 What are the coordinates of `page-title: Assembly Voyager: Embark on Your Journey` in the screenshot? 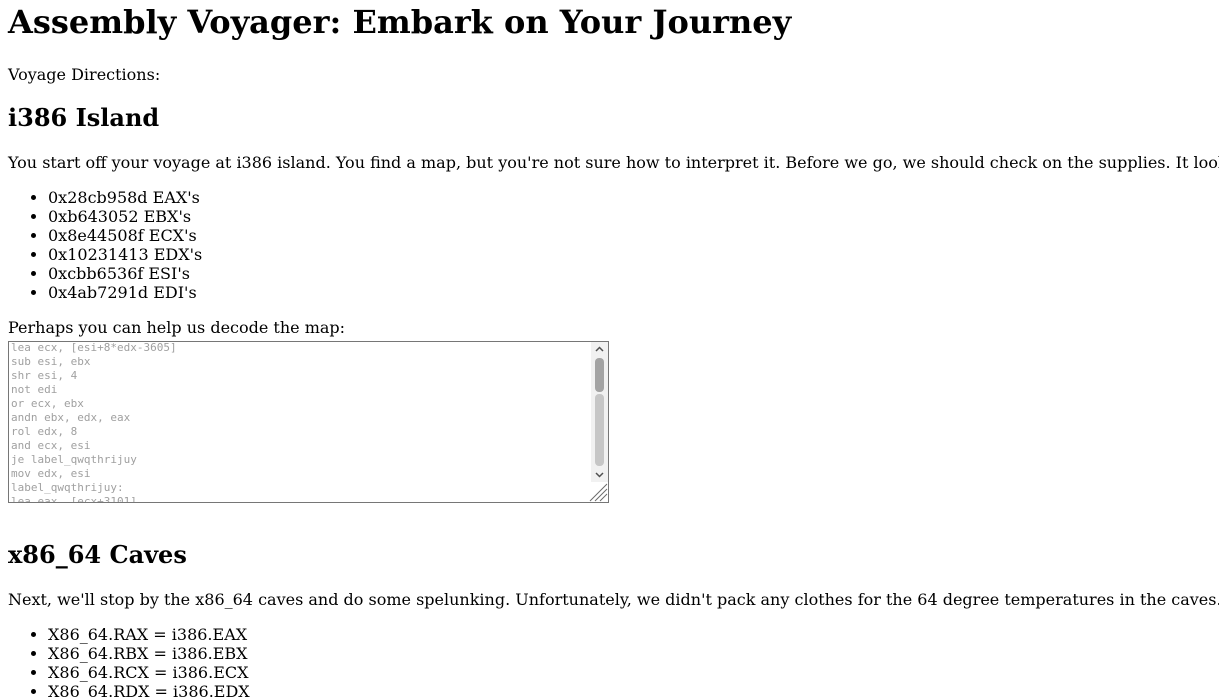 It's located at (400, 22).